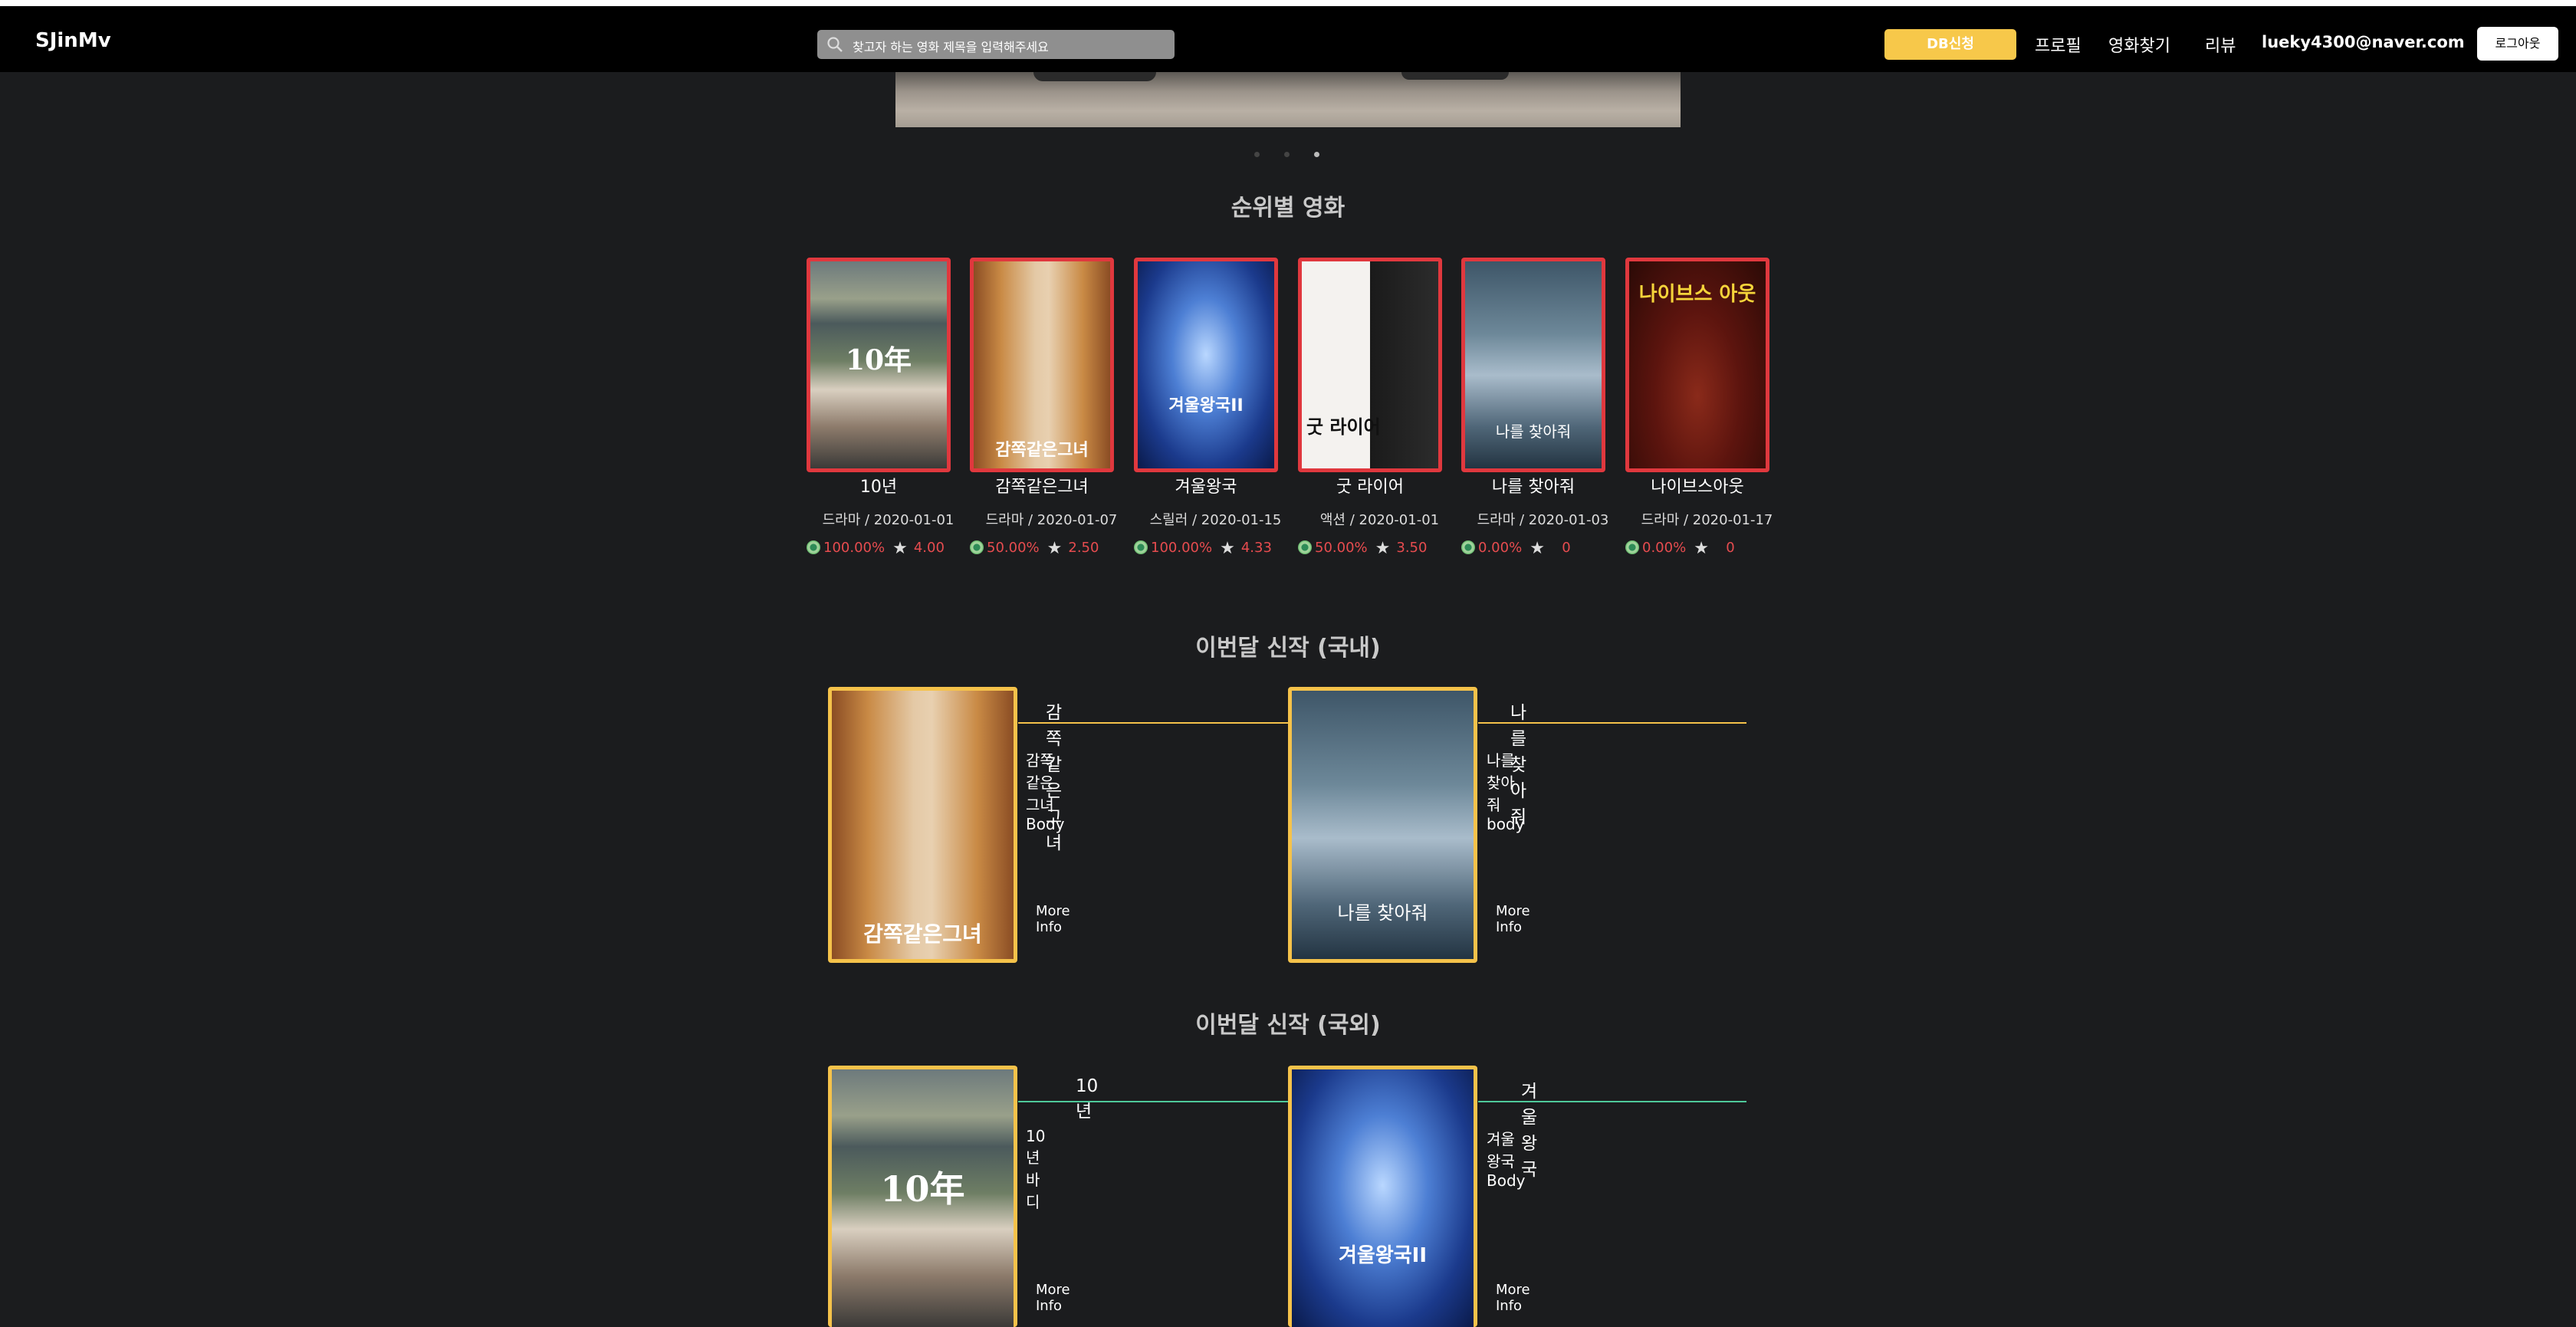 Image resolution: width=2576 pixels, height=1327 pixels. What do you see at coordinates (1533, 485) in the screenshot?
I see `movie-title: 나를 찾아줘` at bounding box center [1533, 485].